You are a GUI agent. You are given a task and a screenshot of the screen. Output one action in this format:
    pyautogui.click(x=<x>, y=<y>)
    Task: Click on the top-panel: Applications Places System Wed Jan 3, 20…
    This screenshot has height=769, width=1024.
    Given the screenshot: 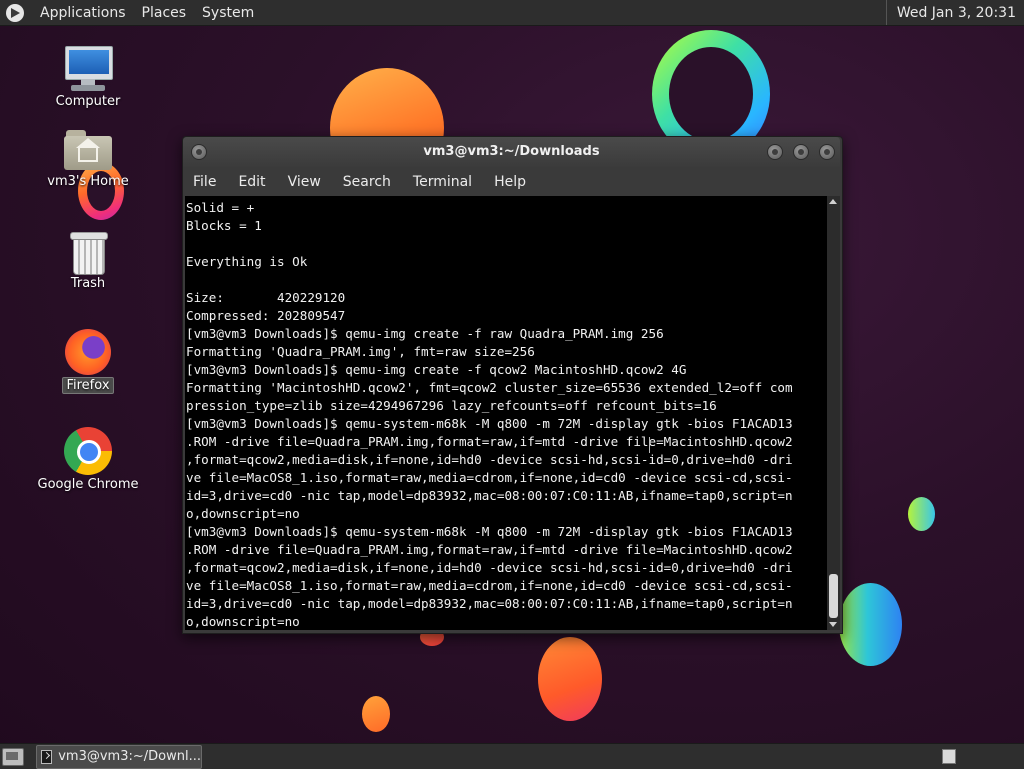 What is the action you would take?
    pyautogui.click(x=512, y=13)
    